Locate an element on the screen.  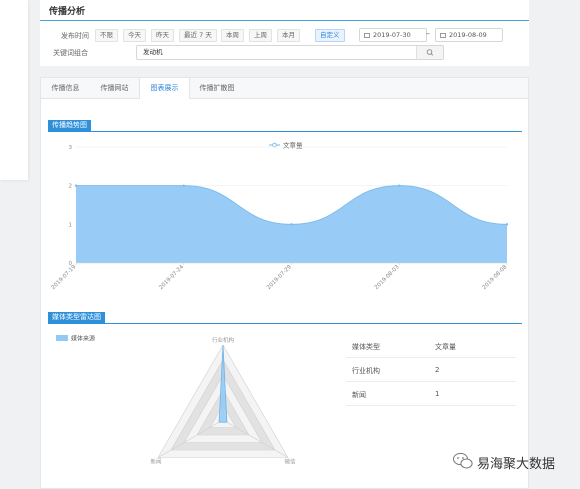
radar-axis-label: 微信 is located at coordinates (290, 462).